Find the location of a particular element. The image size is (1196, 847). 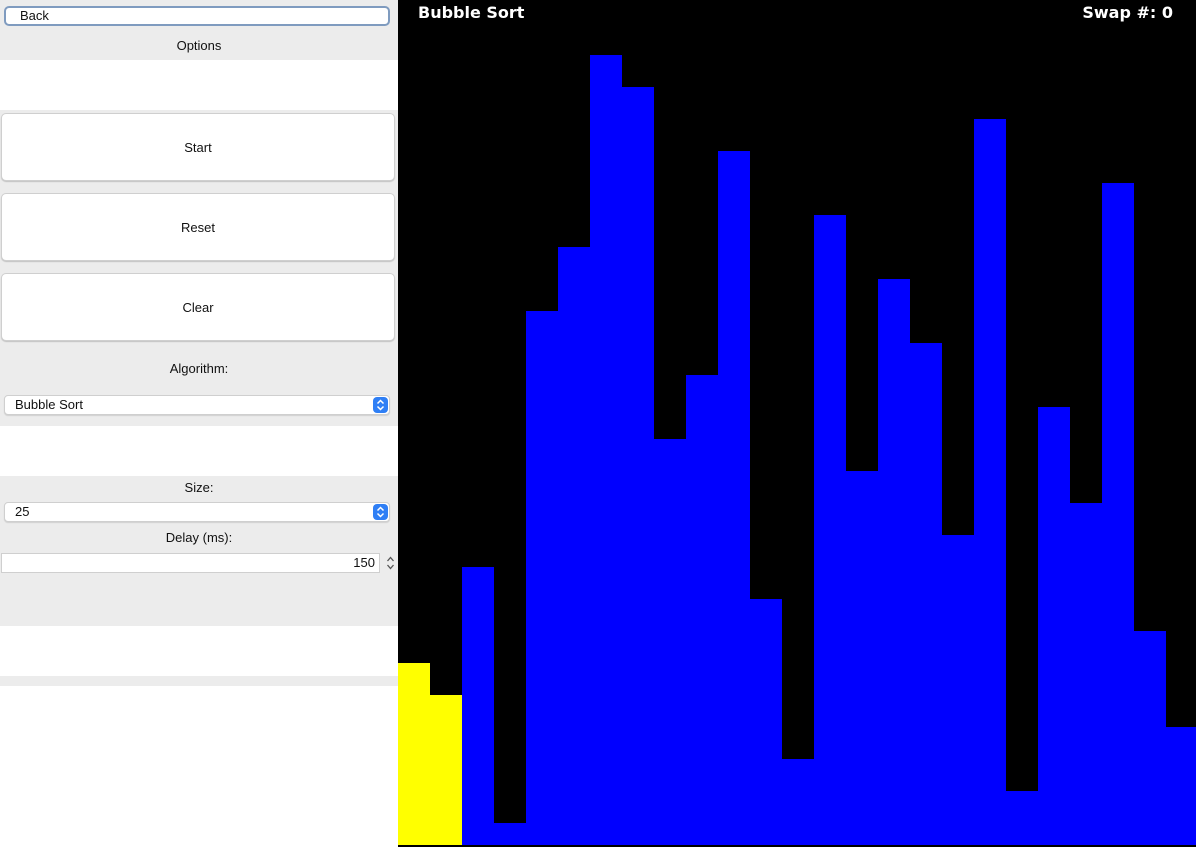

size-select-value: 25 is located at coordinates (22, 511).